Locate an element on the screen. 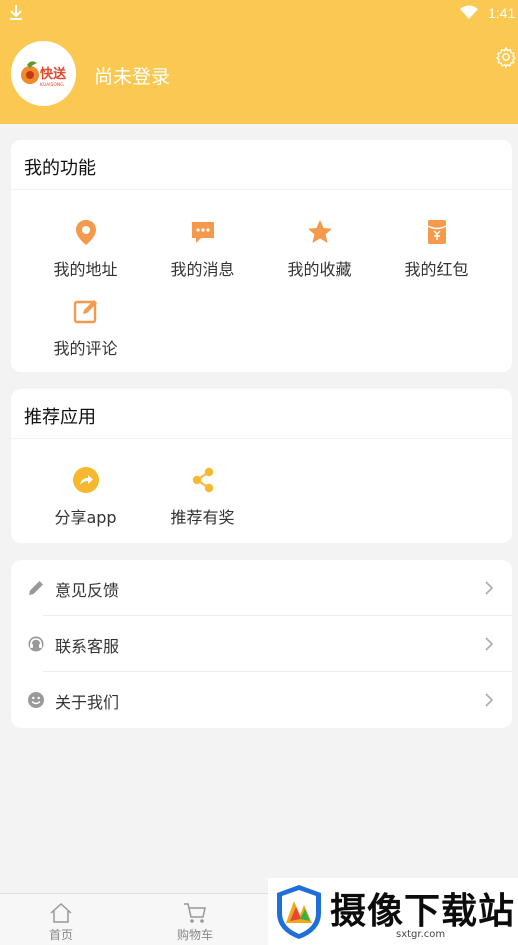 This screenshot has height=945, width=518. share-nodes-icon is located at coordinates (202, 480).